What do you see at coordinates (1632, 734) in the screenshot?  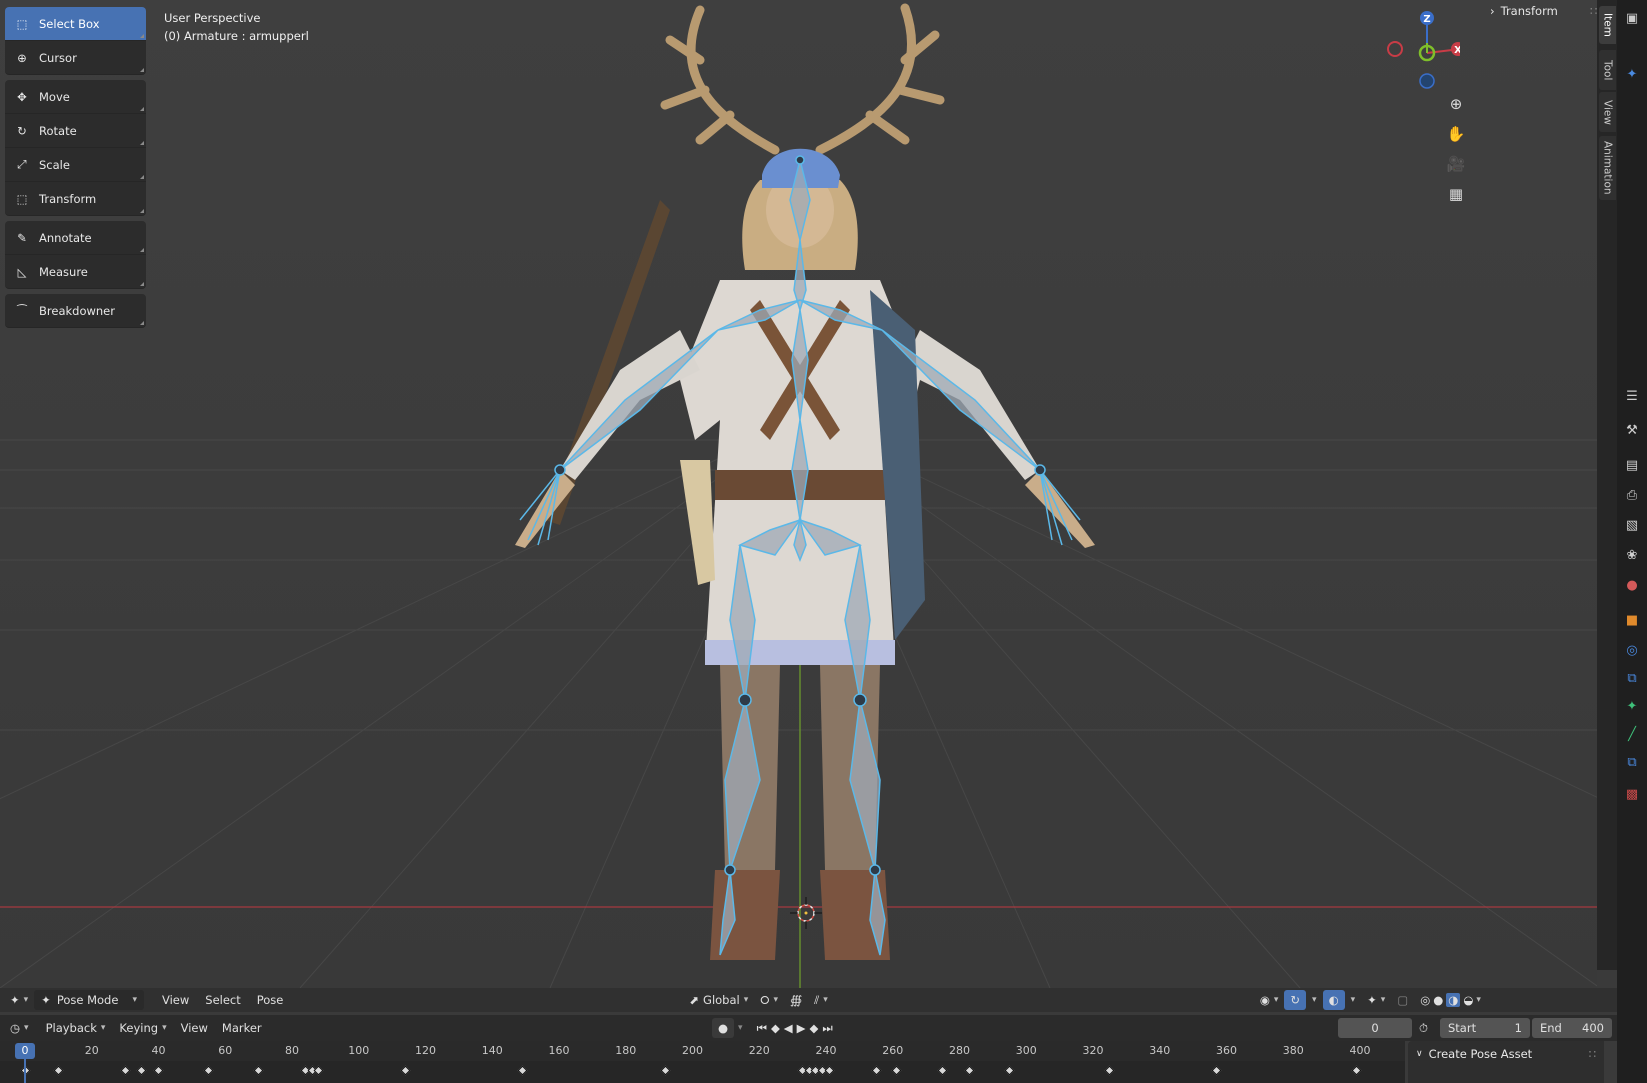 I see `bone-properties-icon: ╱` at bounding box center [1632, 734].